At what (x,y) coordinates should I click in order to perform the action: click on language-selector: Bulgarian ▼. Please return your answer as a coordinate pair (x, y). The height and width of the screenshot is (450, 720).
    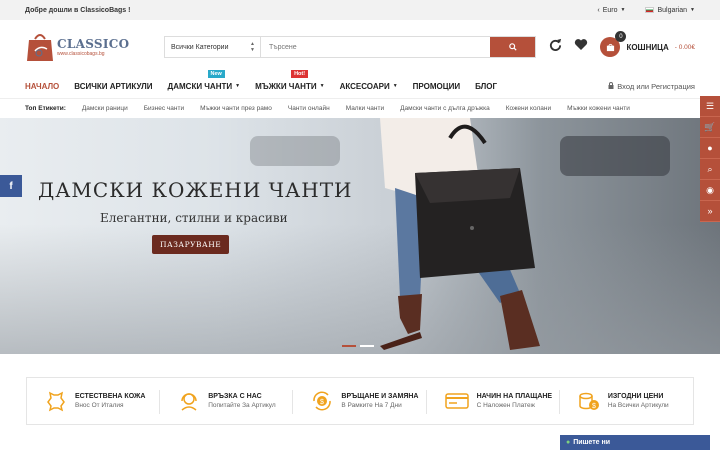
    Looking at the image, I should click on (670, 10).